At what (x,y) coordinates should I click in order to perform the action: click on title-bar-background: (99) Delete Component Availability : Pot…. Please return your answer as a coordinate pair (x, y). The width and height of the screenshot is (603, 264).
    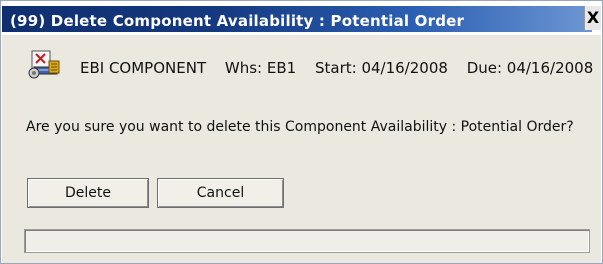
    Looking at the image, I should click on (297, 19).